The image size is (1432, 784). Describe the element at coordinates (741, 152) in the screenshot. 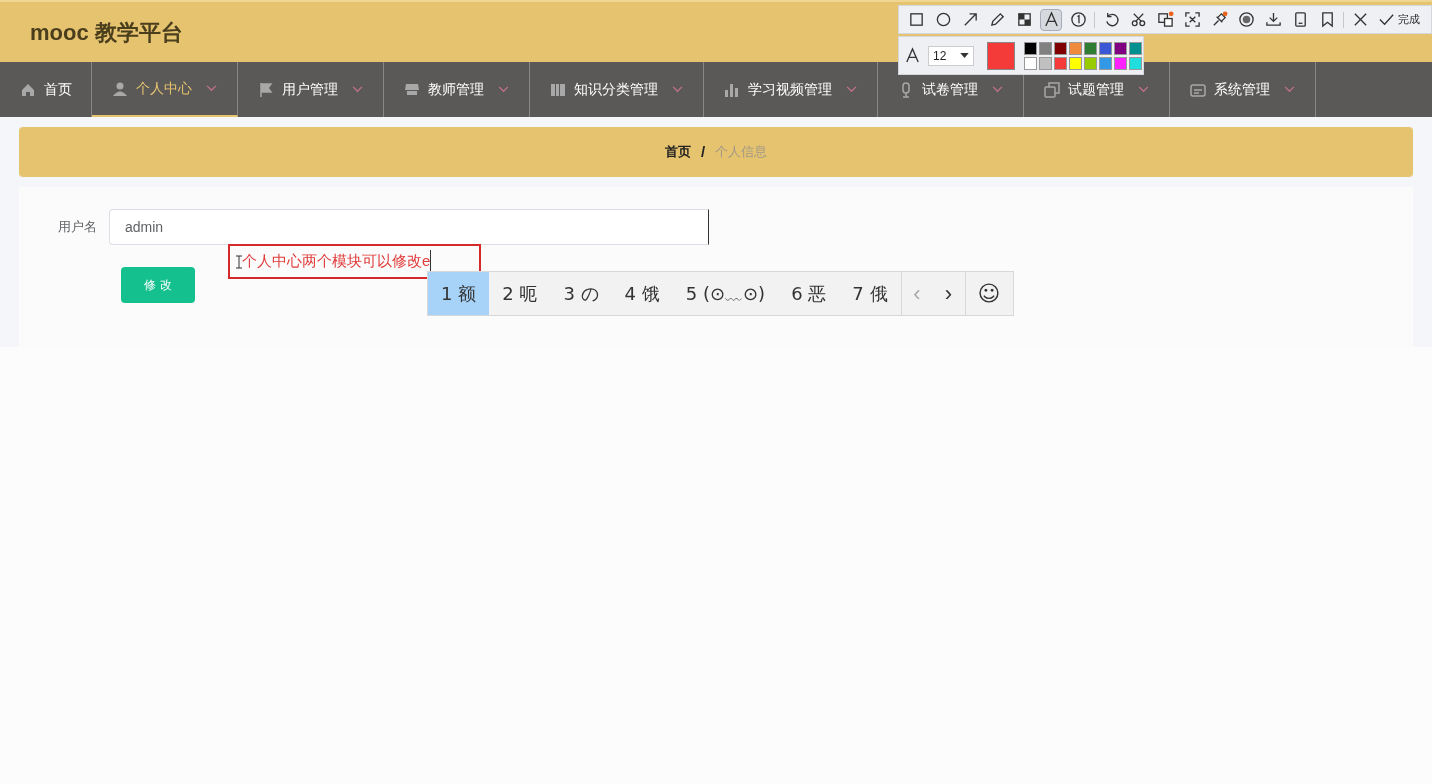

I see `breadcrumb-current: 个人信息` at that location.